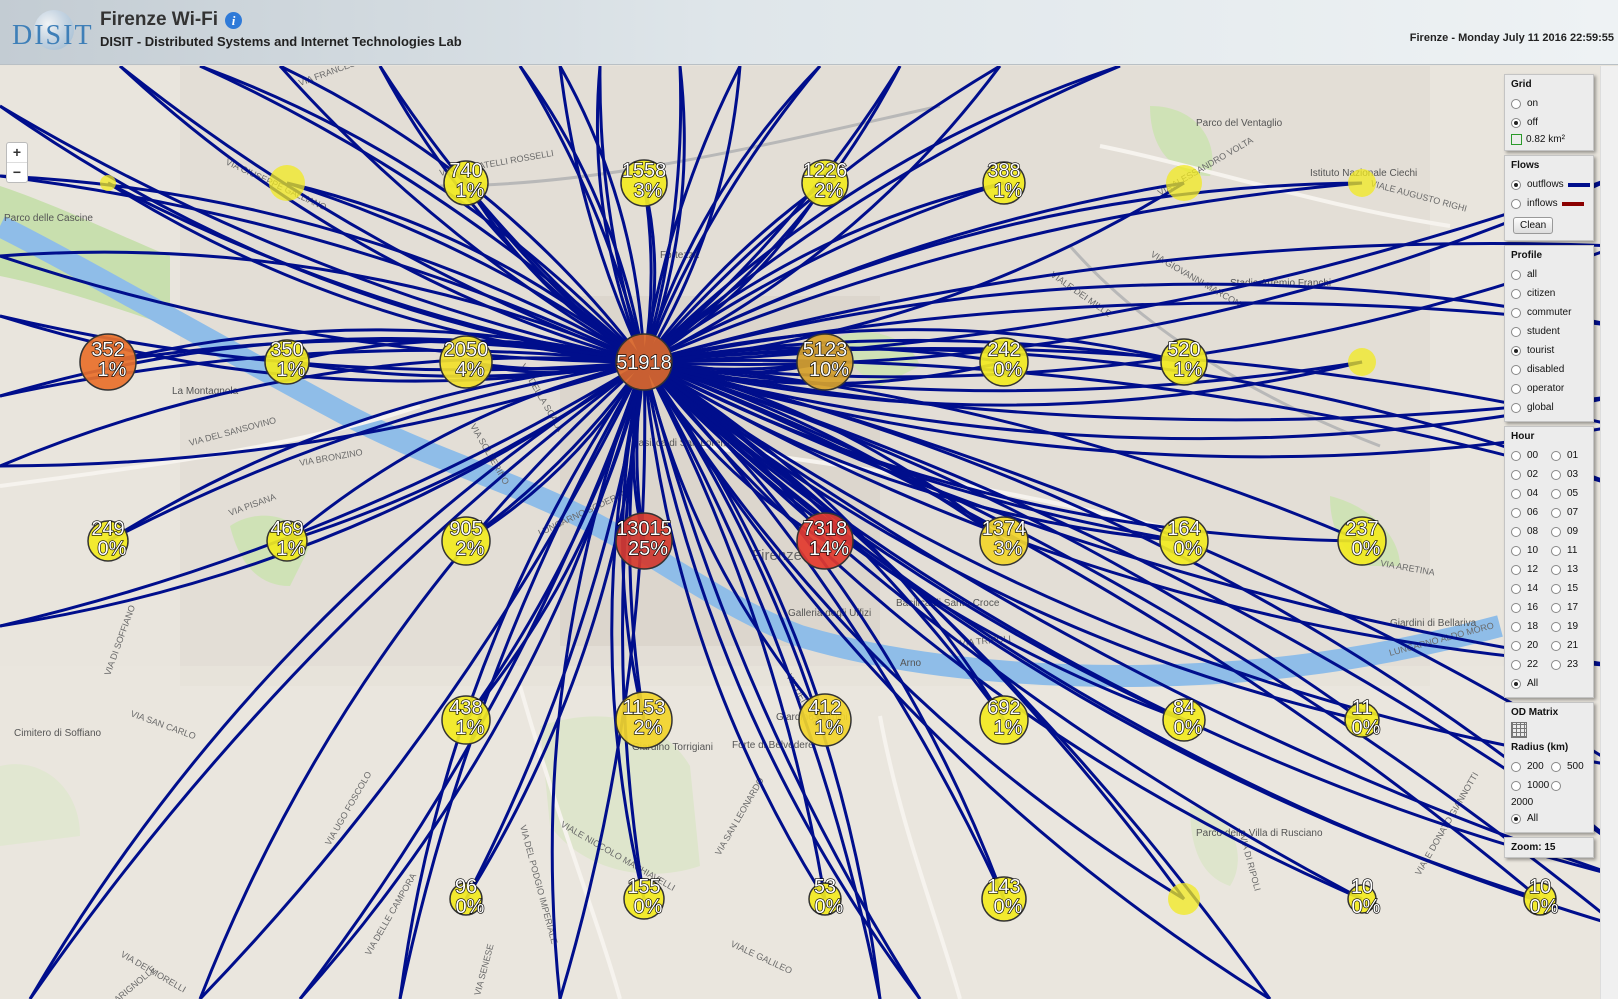 The width and height of the screenshot is (1618, 999). What do you see at coordinates (1531, 766) in the screenshot?
I see `radius-option: 200` at bounding box center [1531, 766].